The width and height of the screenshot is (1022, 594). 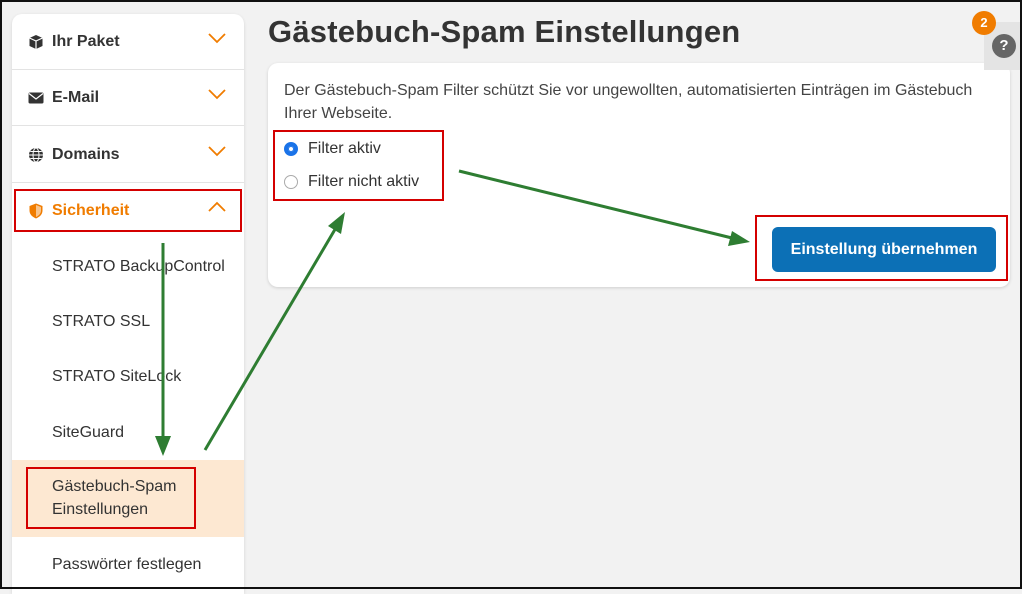 I want to click on sidebar-subitem-sitelock: STRATO SiteLock, so click(x=128, y=376).